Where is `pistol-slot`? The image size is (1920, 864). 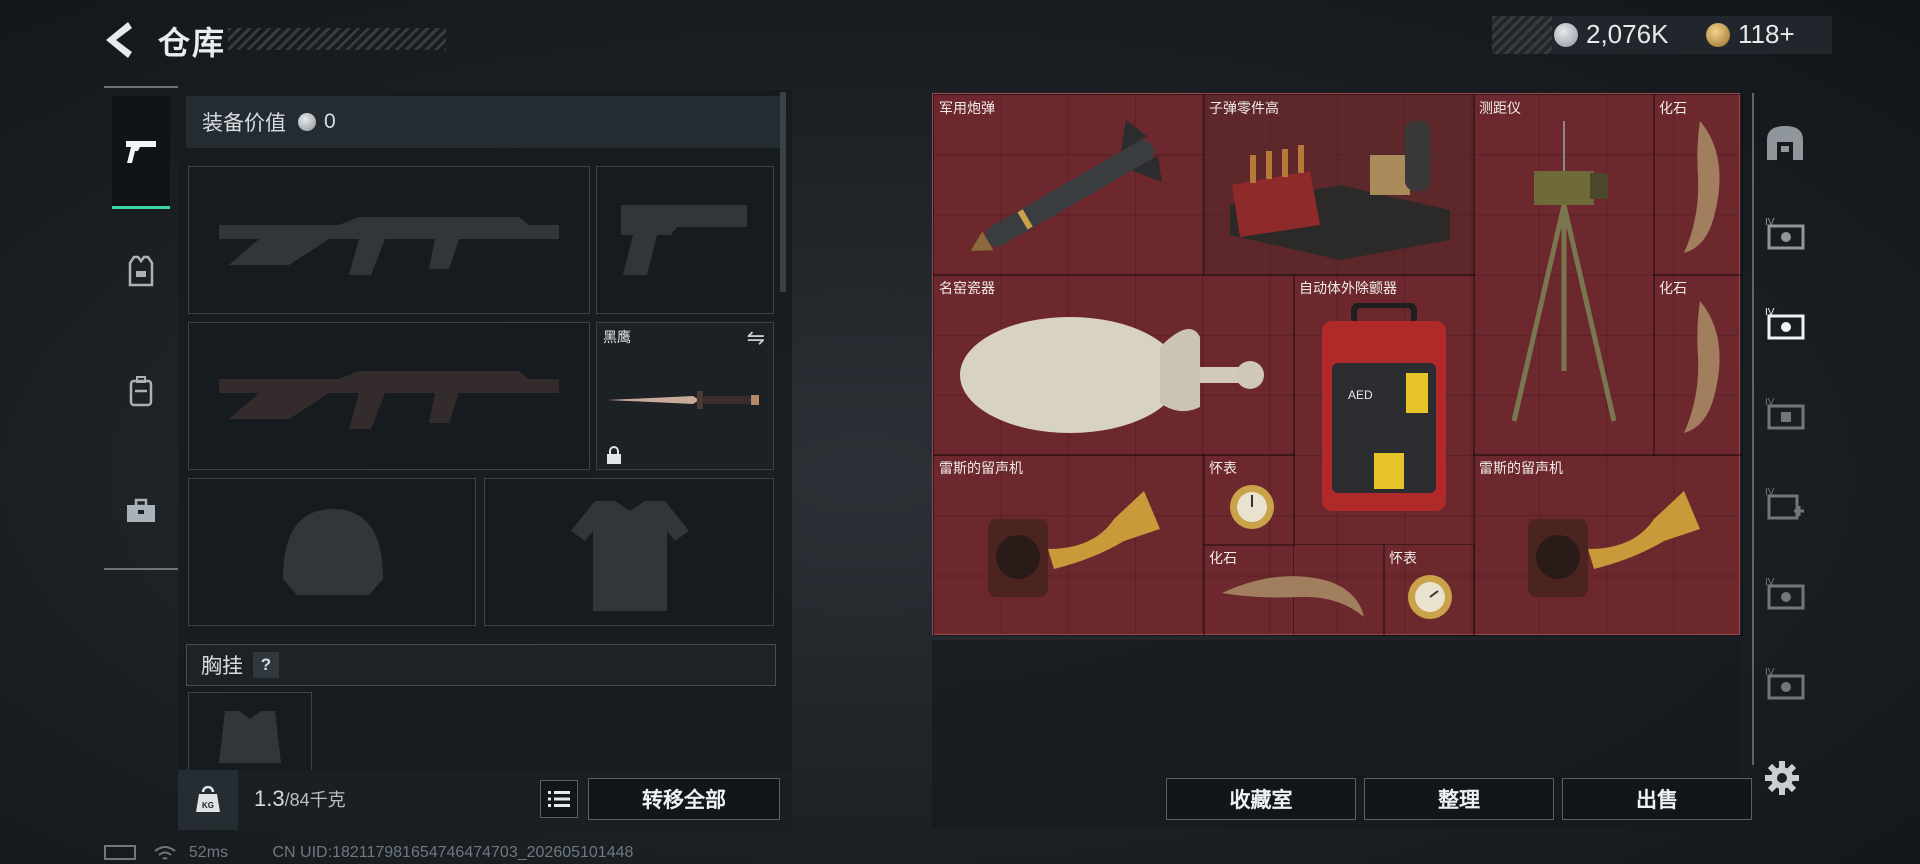
pistol-slot is located at coordinates (685, 240).